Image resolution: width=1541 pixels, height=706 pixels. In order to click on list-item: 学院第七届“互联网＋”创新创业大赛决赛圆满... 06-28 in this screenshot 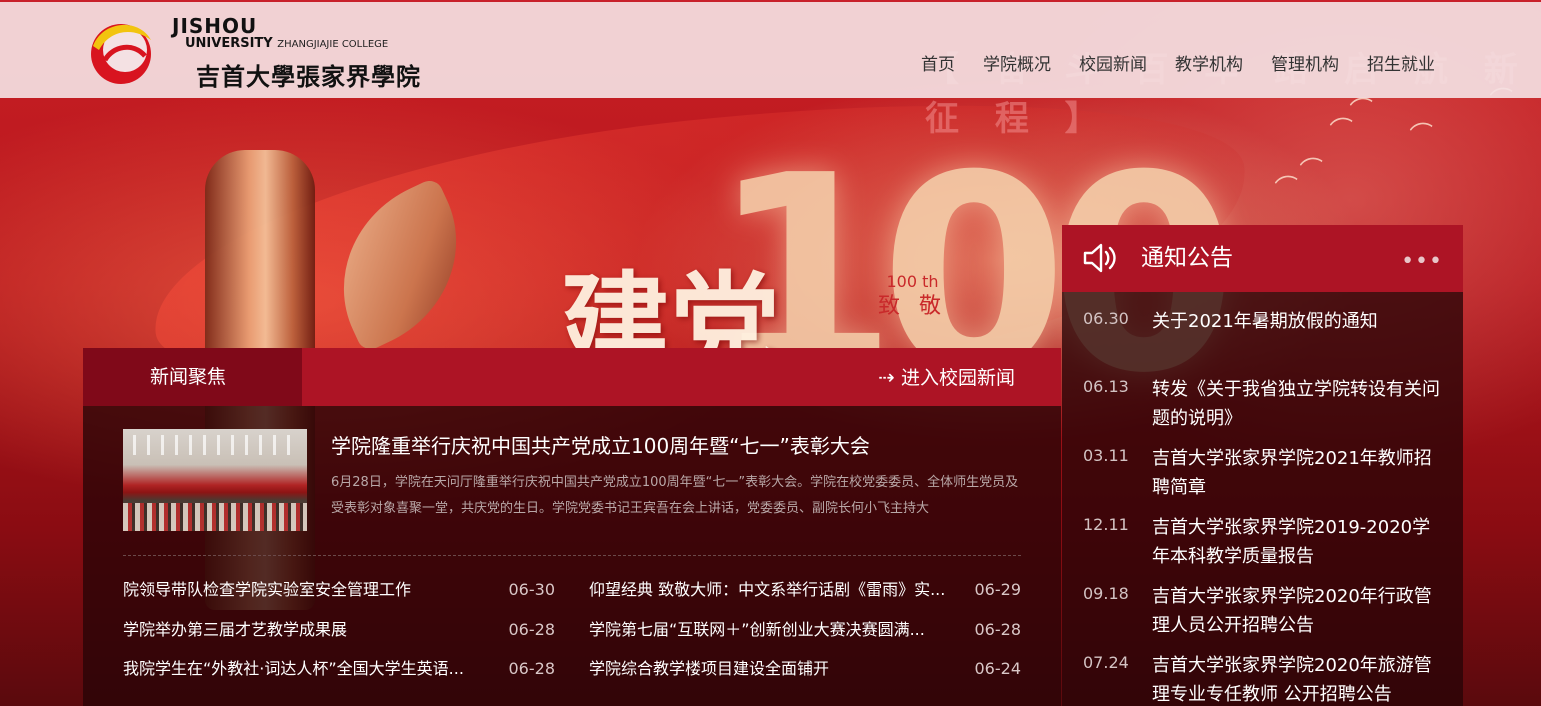, I will do `click(805, 638)`.